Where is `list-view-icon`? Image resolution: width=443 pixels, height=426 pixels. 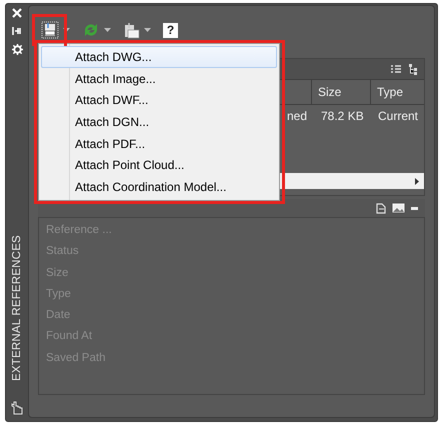 list-view-icon is located at coordinates (396, 69).